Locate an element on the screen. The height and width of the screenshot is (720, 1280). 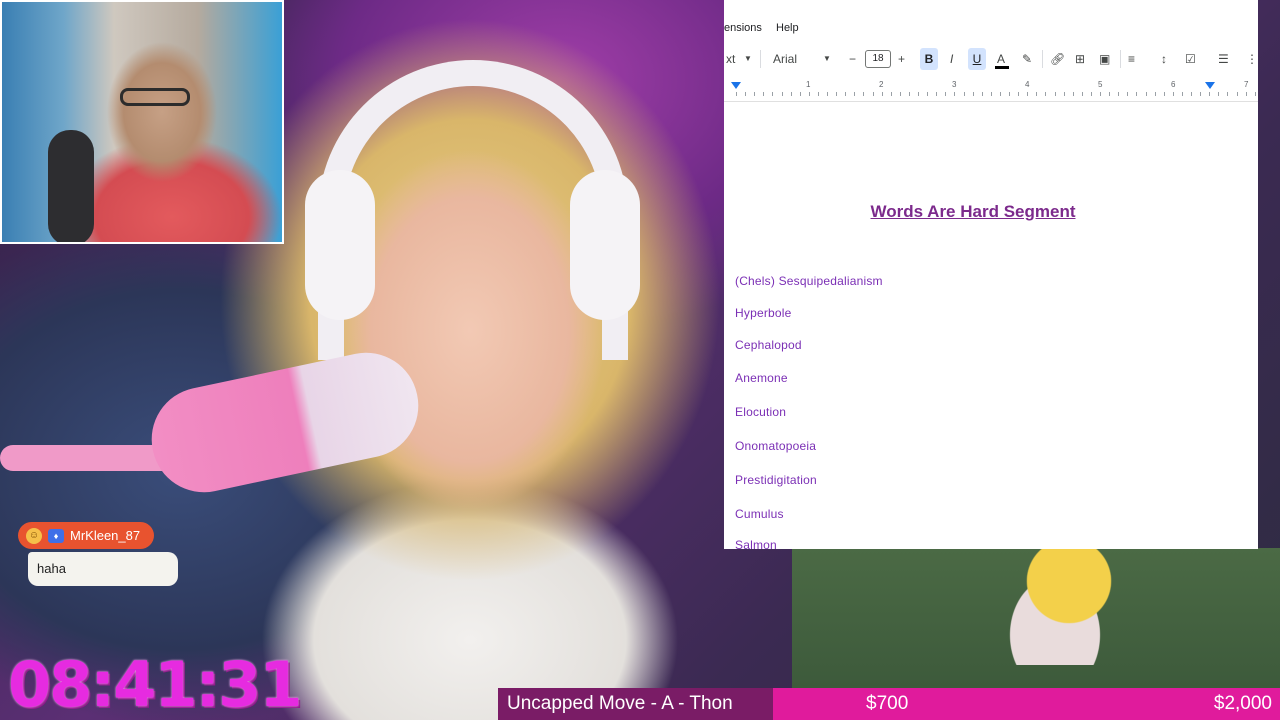
line-spacing-icon: ↕ is located at coordinates (1164, 59).